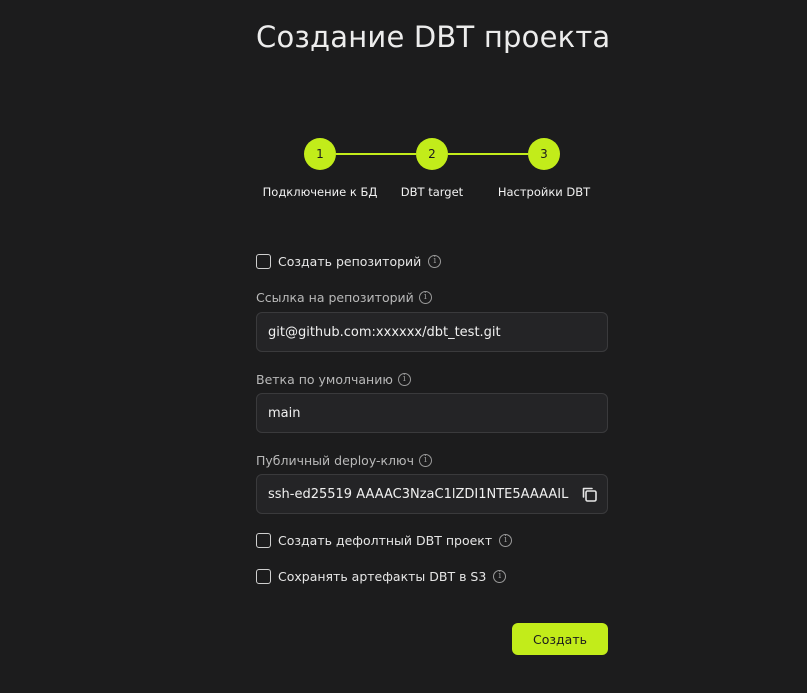 The width and height of the screenshot is (807, 693). Describe the element at coordinates (432, 192) in the screenshot. I see `step-2-label: DBT target` at that location.